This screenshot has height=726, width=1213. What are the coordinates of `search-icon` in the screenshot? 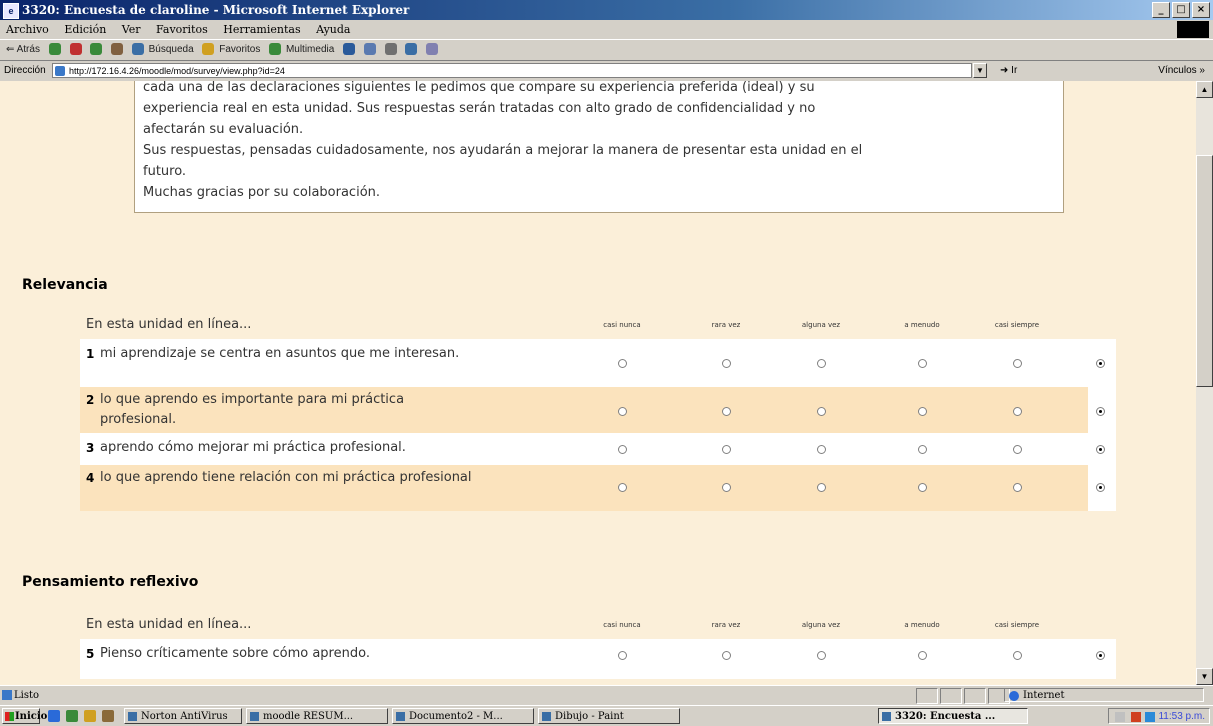 It's located at (137, 49).